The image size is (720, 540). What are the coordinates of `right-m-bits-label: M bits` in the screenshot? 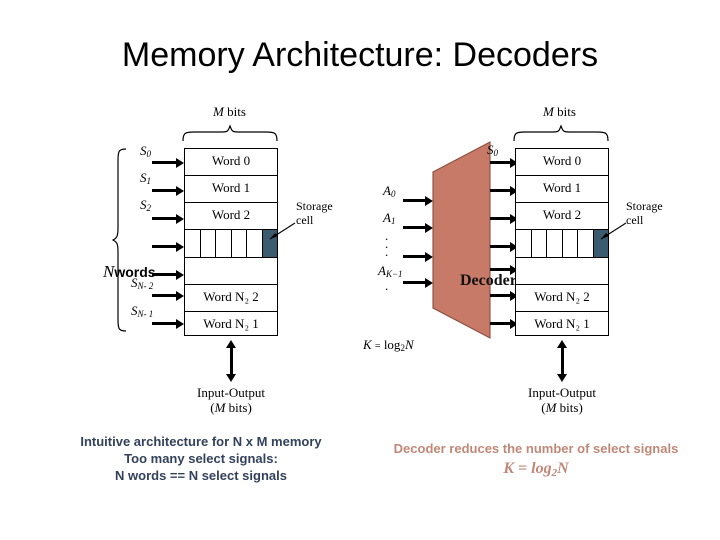 It's located at (559, 111).